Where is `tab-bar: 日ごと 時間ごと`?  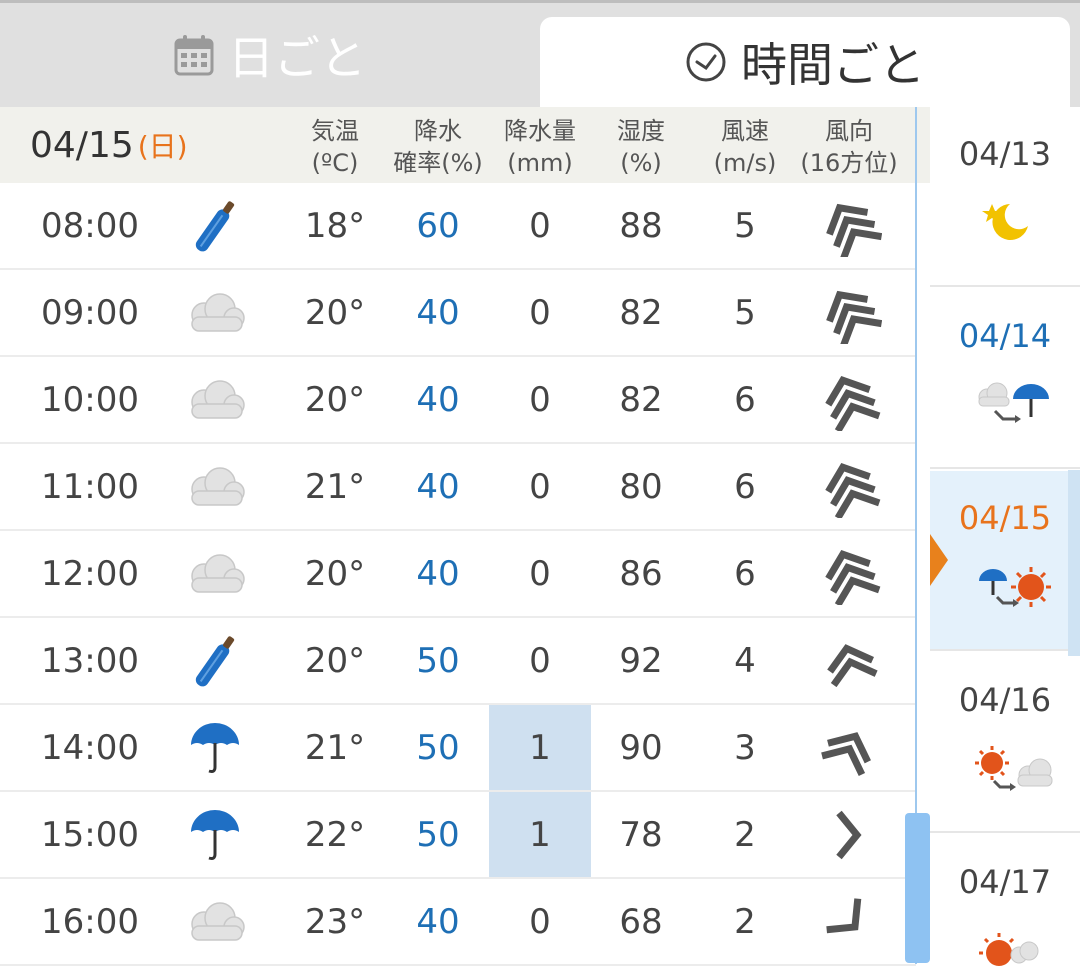 tab-bar: 日ごと 時間ごと is located at coordinates (540, 55).